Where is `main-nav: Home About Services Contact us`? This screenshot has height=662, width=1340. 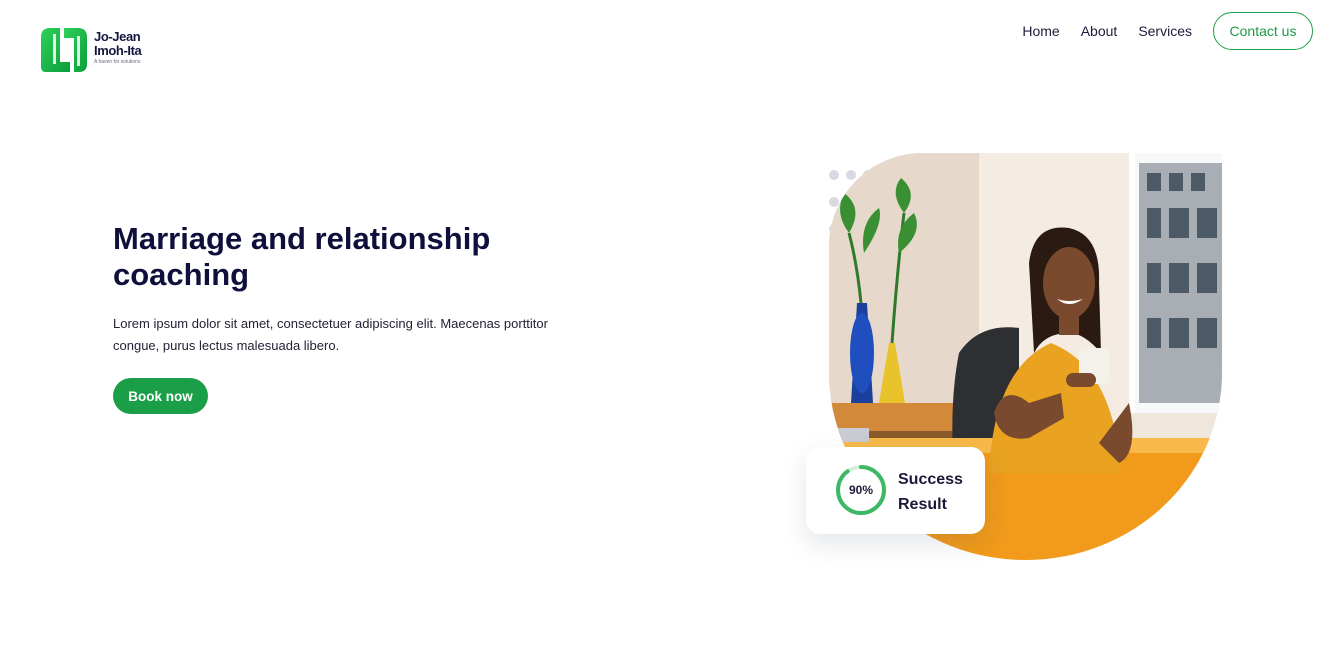 main-nav: Home About Services Contact us is located at coordinates (1167, 31).